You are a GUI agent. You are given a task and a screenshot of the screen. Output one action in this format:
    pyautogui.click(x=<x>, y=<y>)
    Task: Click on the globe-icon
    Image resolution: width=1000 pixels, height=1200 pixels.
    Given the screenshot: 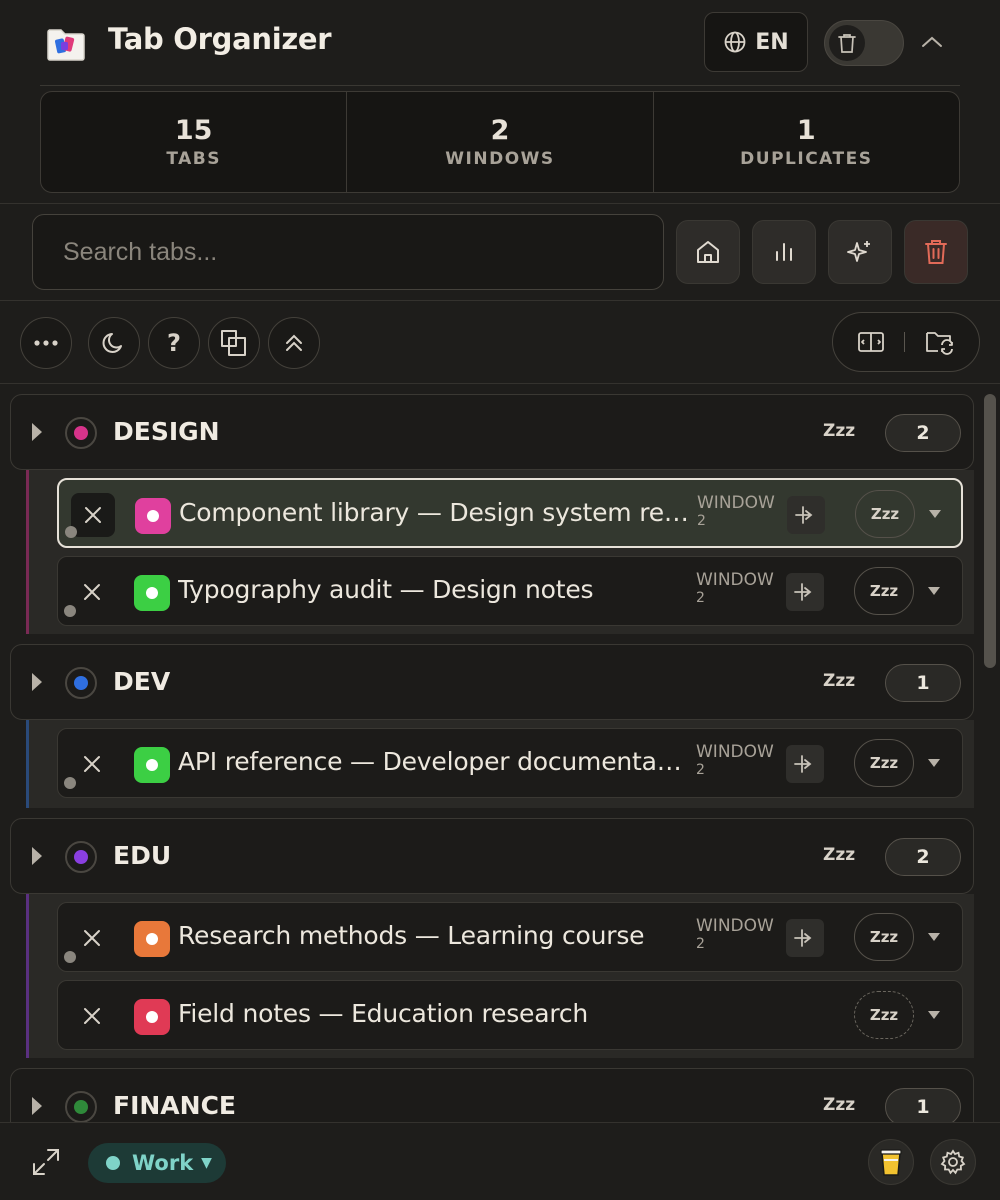 What is the action you would take?
    pyautogui.click(x=735, y=42)
    